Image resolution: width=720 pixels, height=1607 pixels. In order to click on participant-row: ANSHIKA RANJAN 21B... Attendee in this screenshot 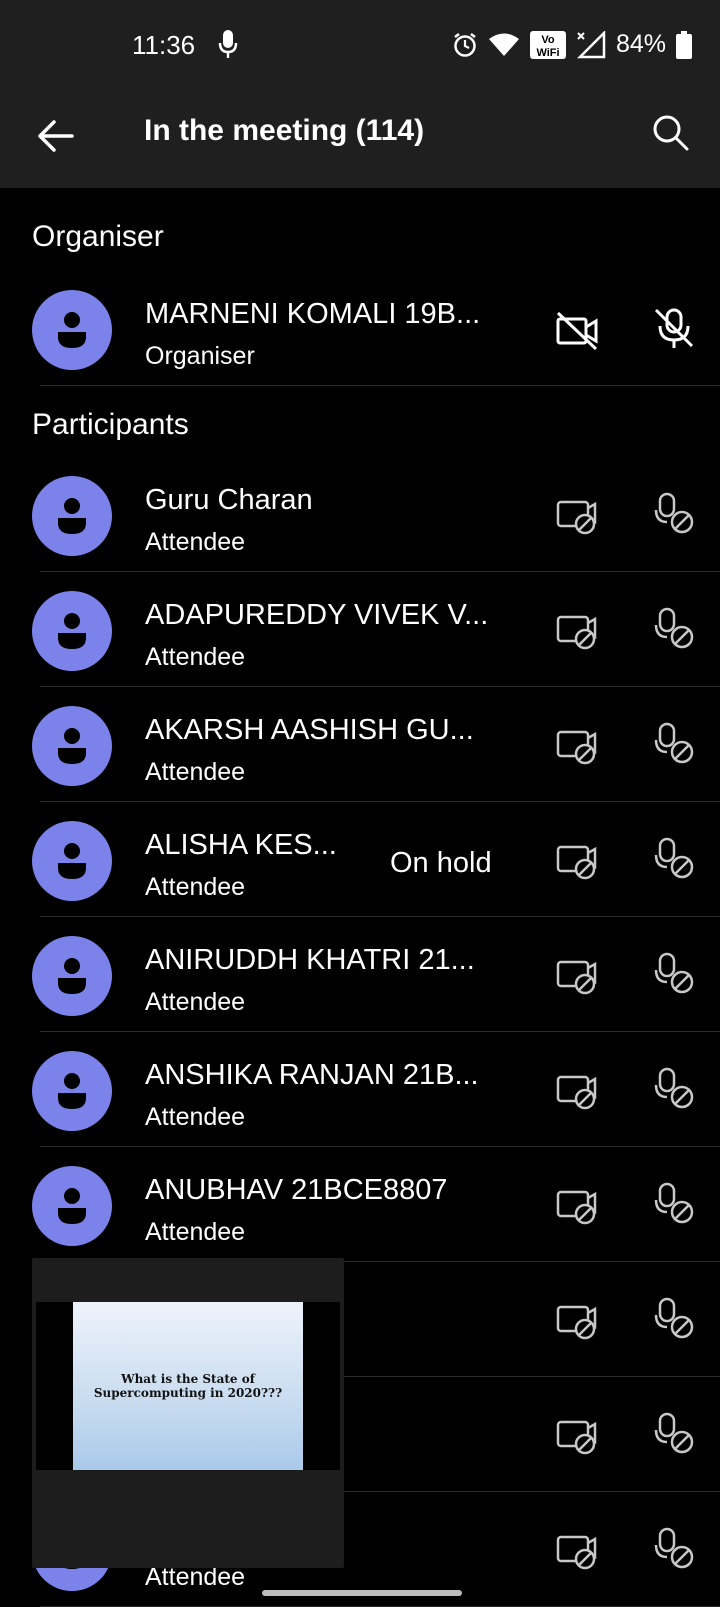, I will do `click(360, 1090)`.